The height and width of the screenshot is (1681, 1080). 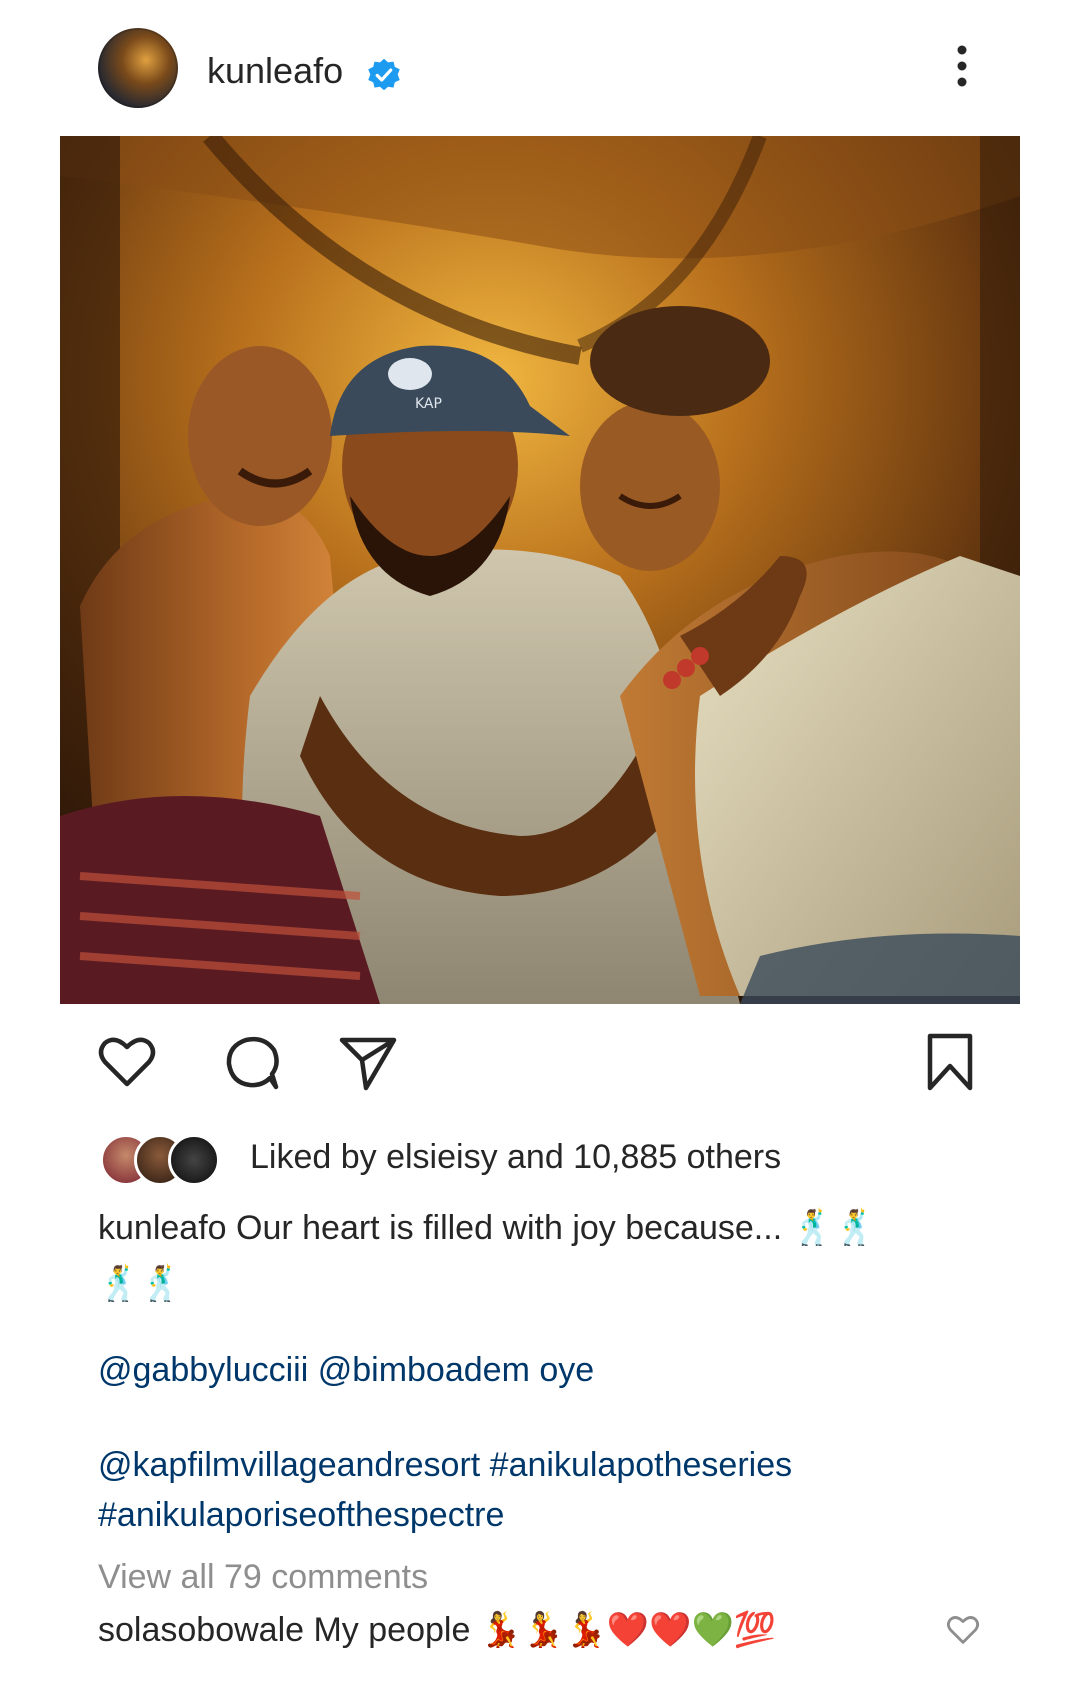 I want to click on comment-preview: solasobowale My people 💃💃💃❤️❤️💚💯, so click(x=437, y=1630).